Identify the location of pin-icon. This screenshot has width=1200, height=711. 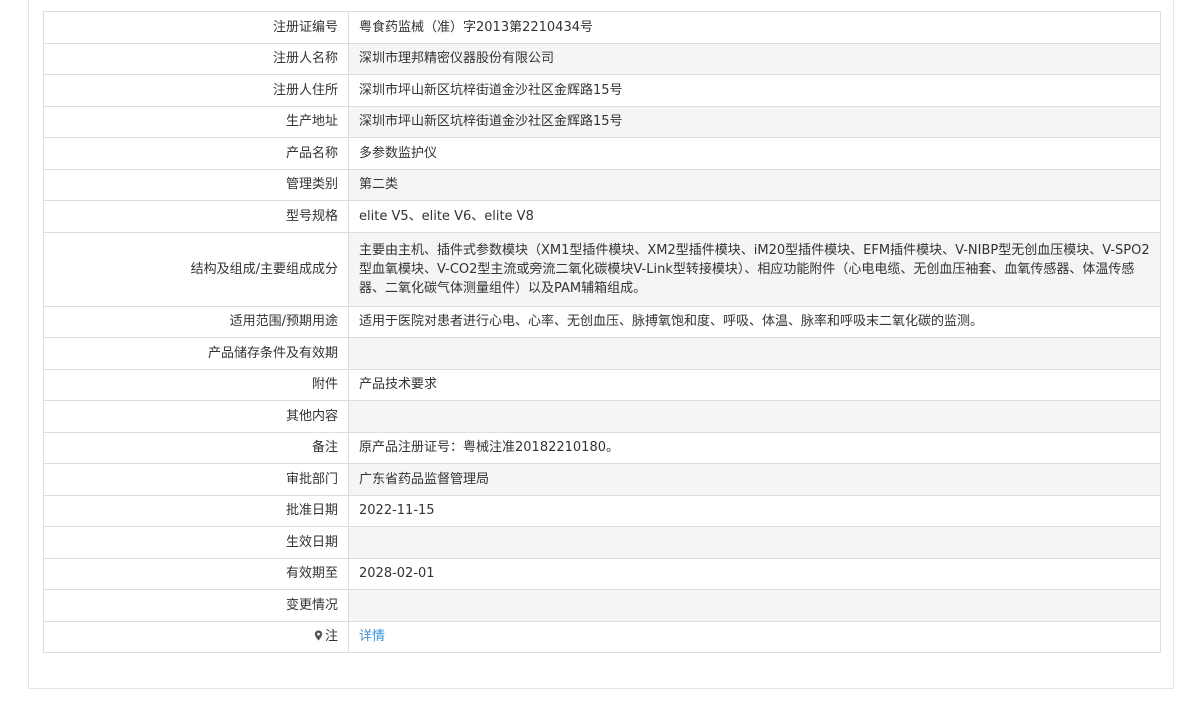
(318, 634).